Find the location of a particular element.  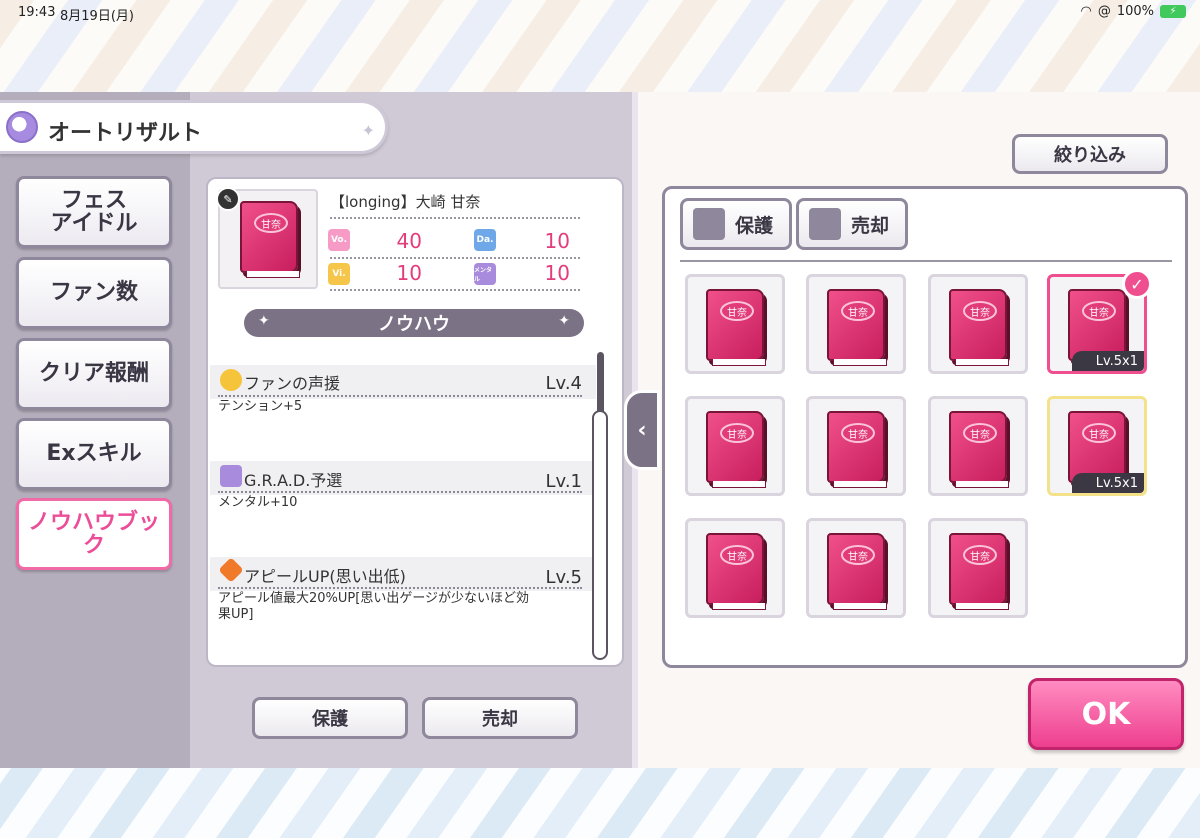

sell-filter-toggle: 売却 is located at coordinates (852, 224).